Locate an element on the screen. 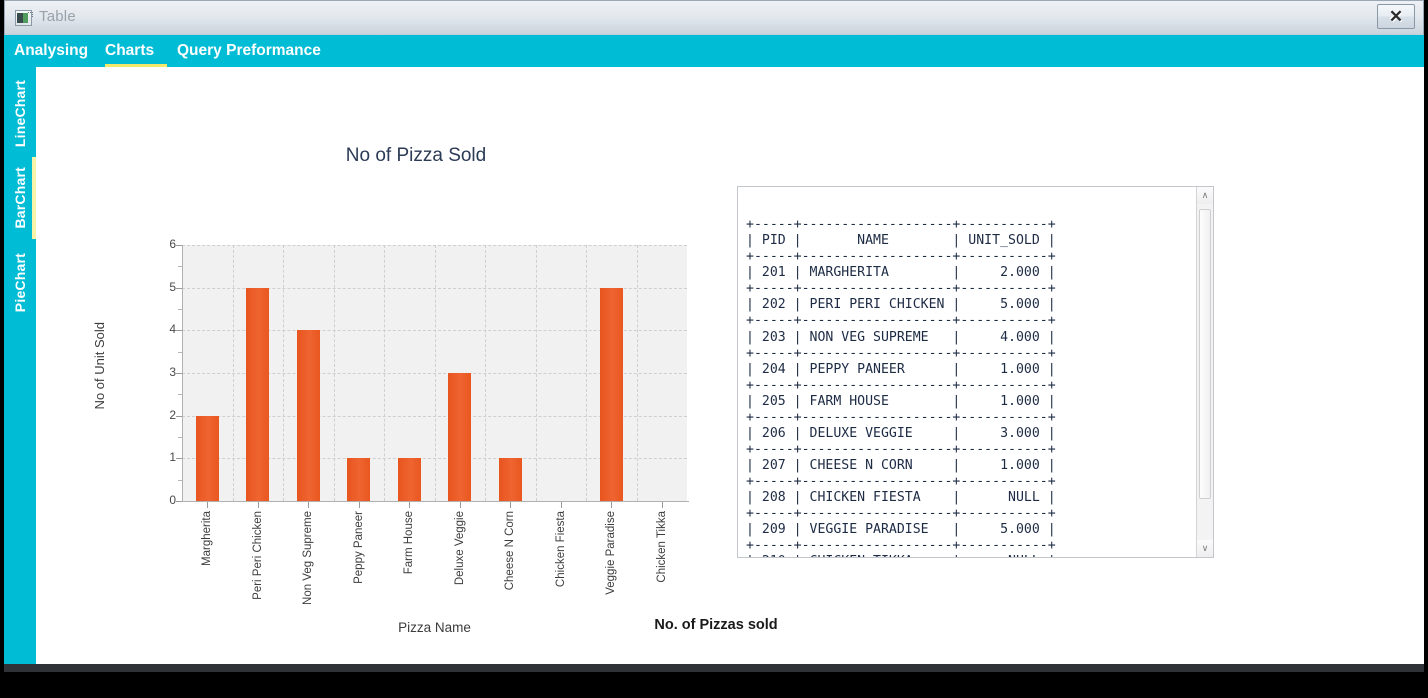  nav-tab-charts: Charts is located at coordinates (136, 51).